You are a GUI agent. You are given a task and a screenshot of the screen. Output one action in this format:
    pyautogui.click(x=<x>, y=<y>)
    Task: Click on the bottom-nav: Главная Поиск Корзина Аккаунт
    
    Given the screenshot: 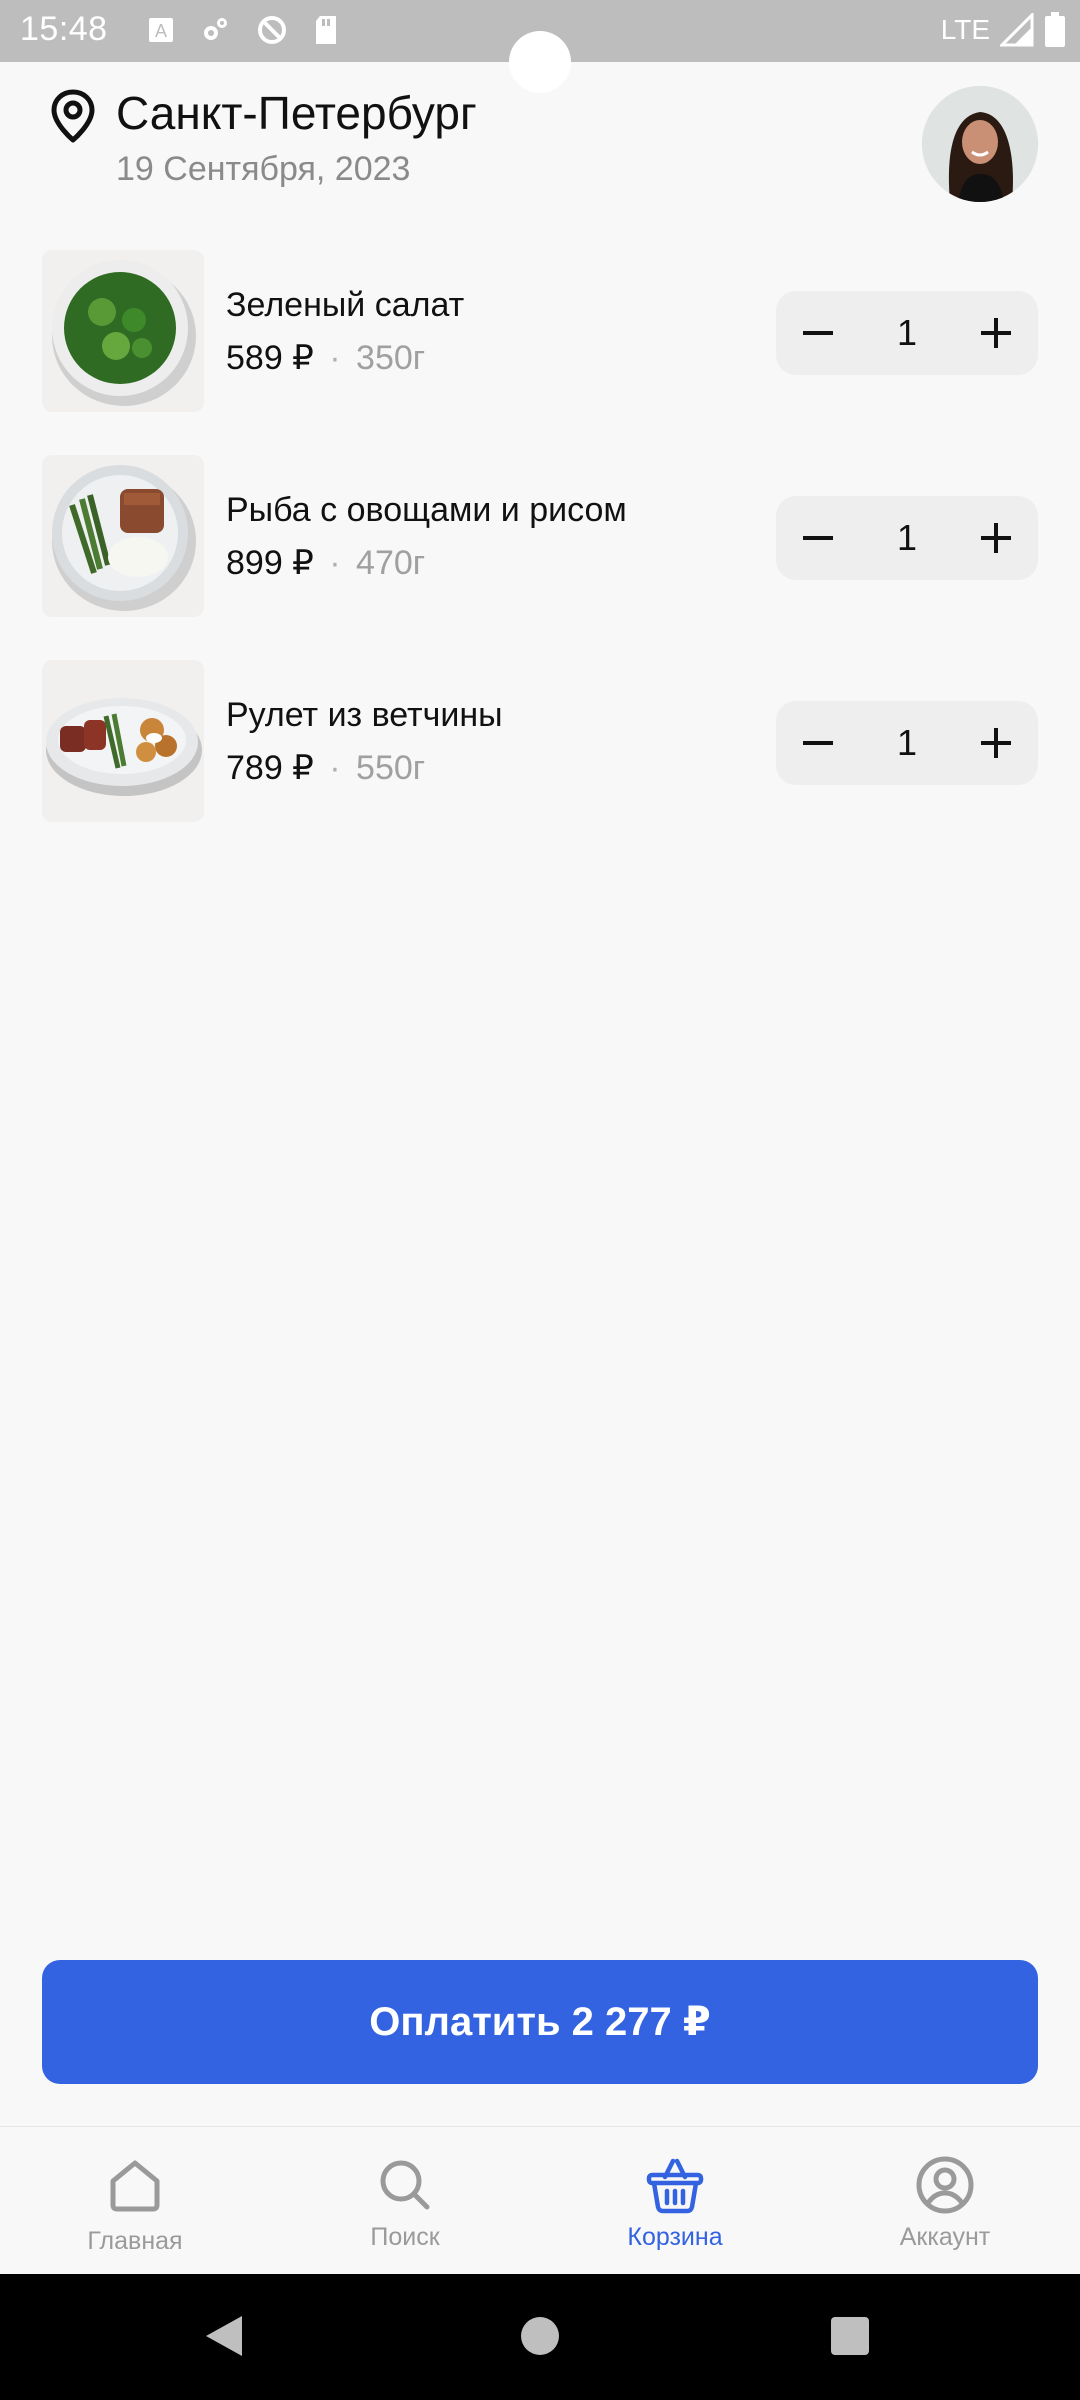 What is the action you would take?
    pyautogui.click(x=540, y=2200)
    